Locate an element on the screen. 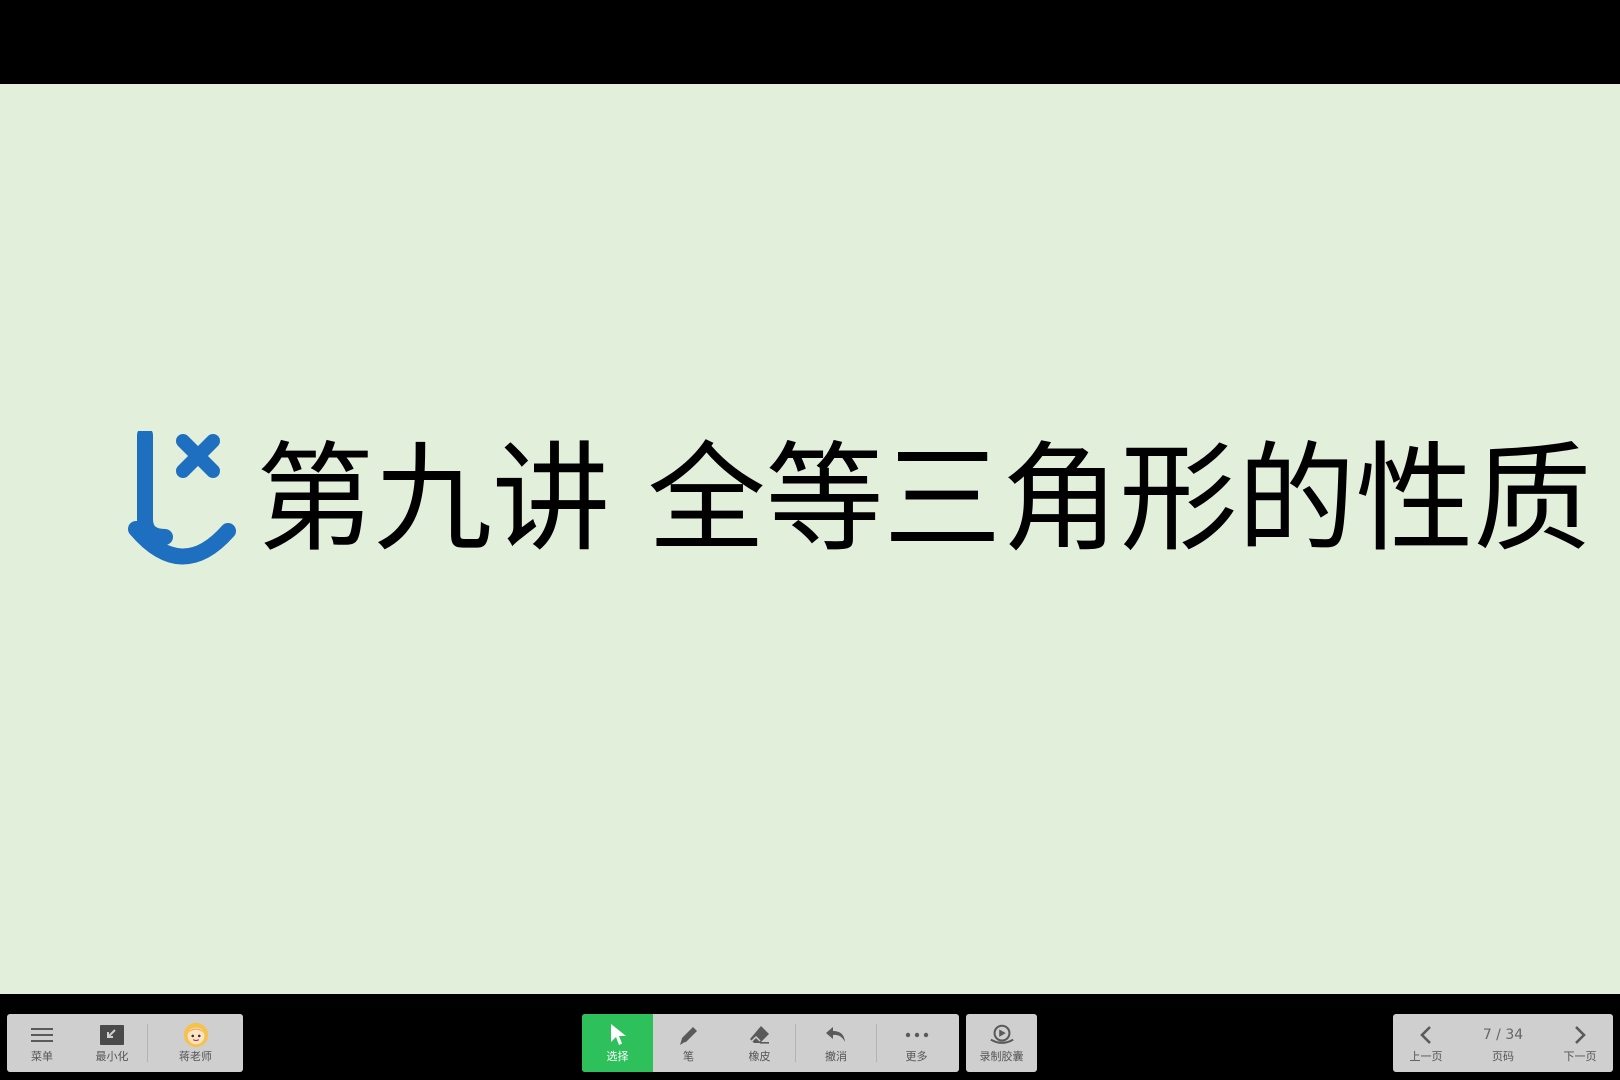  left-toolbar-panel: 菜单 最小化 蒋老师 is located at coordinates (125, 1043).